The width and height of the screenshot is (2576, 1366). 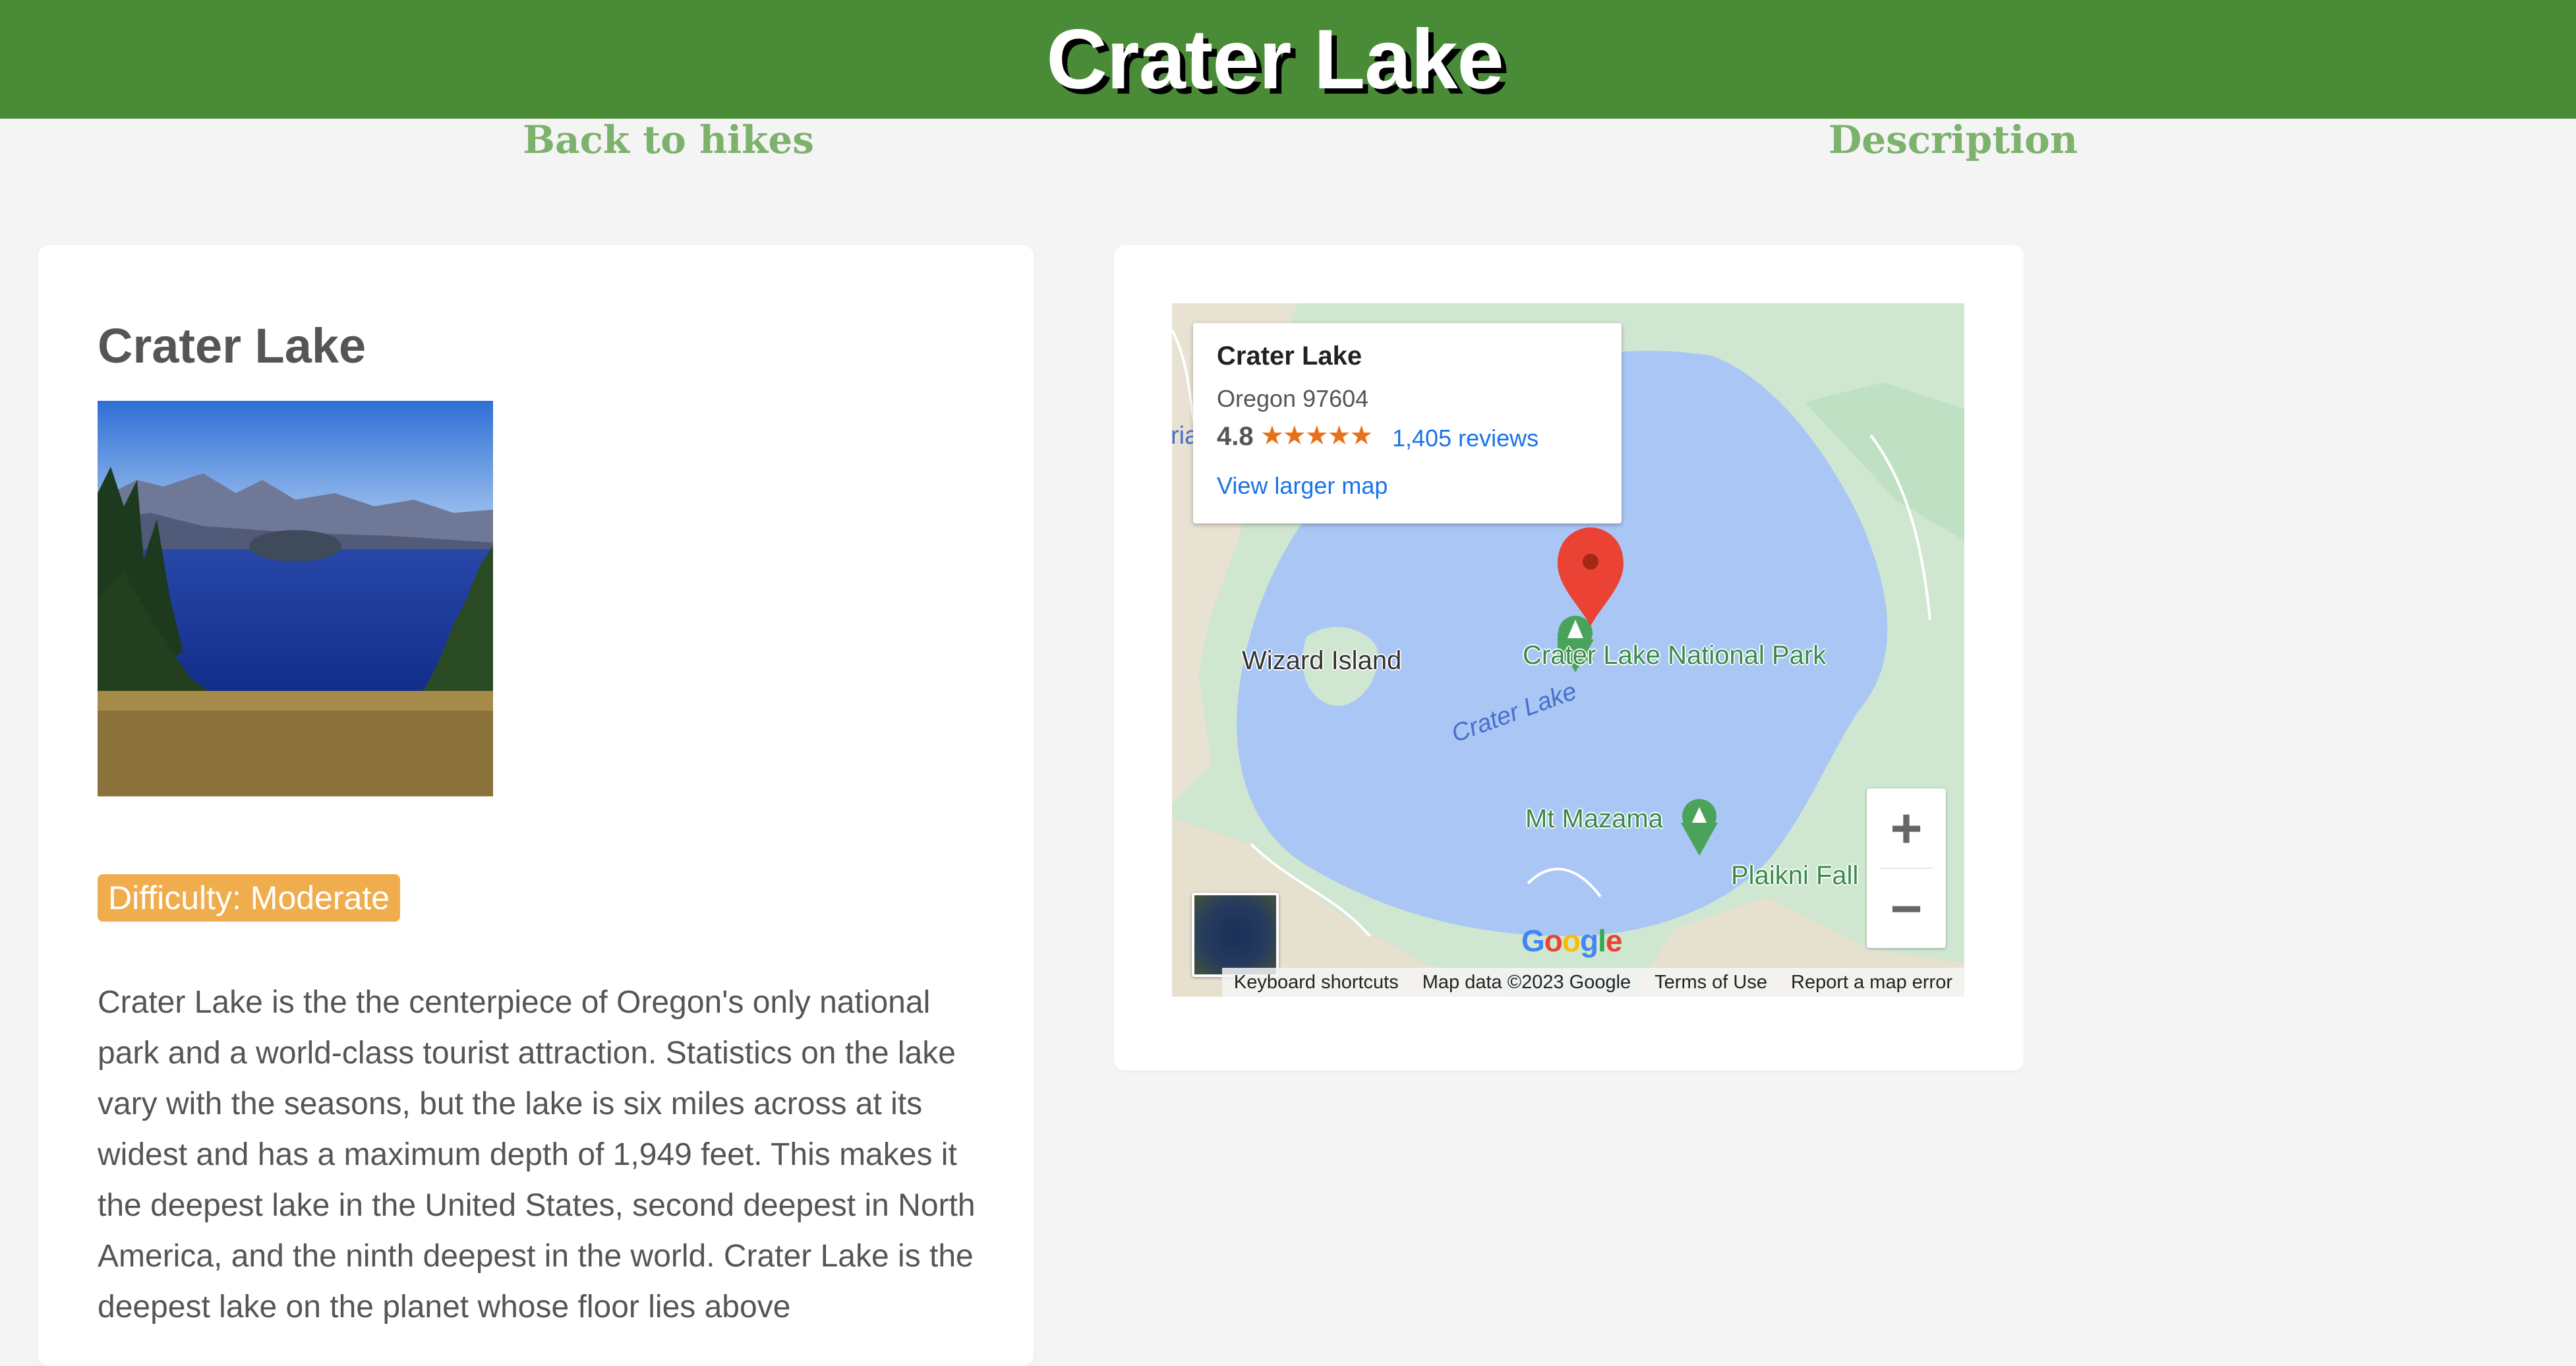 I want to click on place-title: Crater Lake, so click(x=1289, y=356).